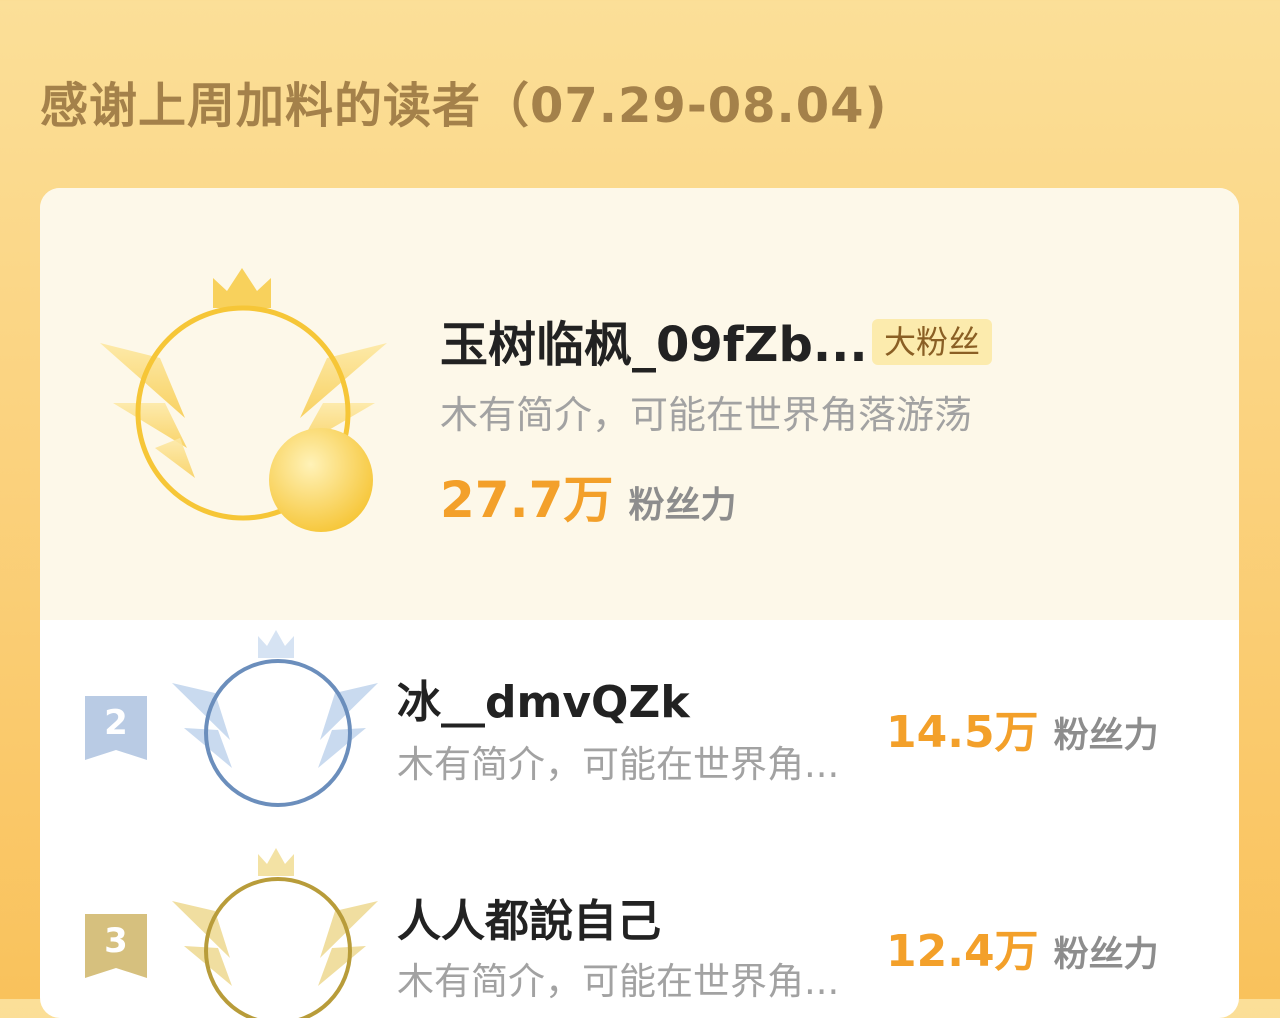 Image resolution: width=1280 pixels, height=1018 pixels. Describe the element at coordinates (243, 400) in the screenshot. I see `gold-crown-wings-frame-icon` at that location.